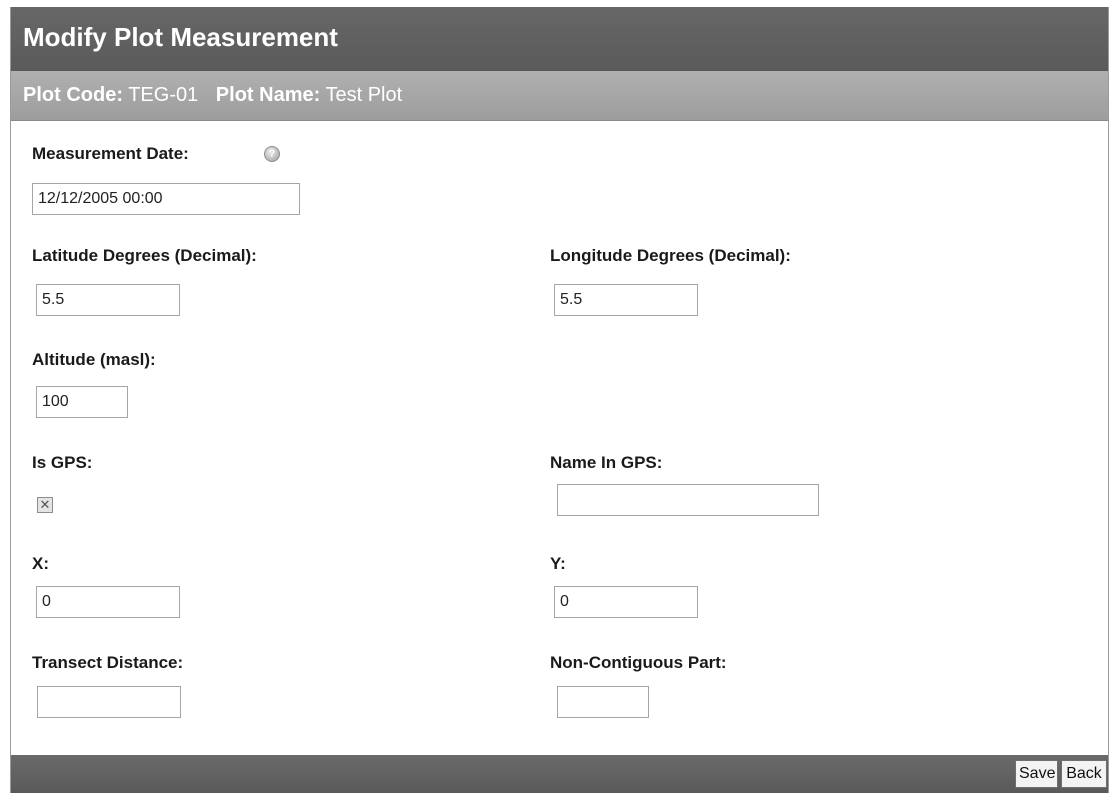  Describe the element at coordinates (62, 462) in the screenshot. I see `is-gps-label: Is GPS:` at that location.